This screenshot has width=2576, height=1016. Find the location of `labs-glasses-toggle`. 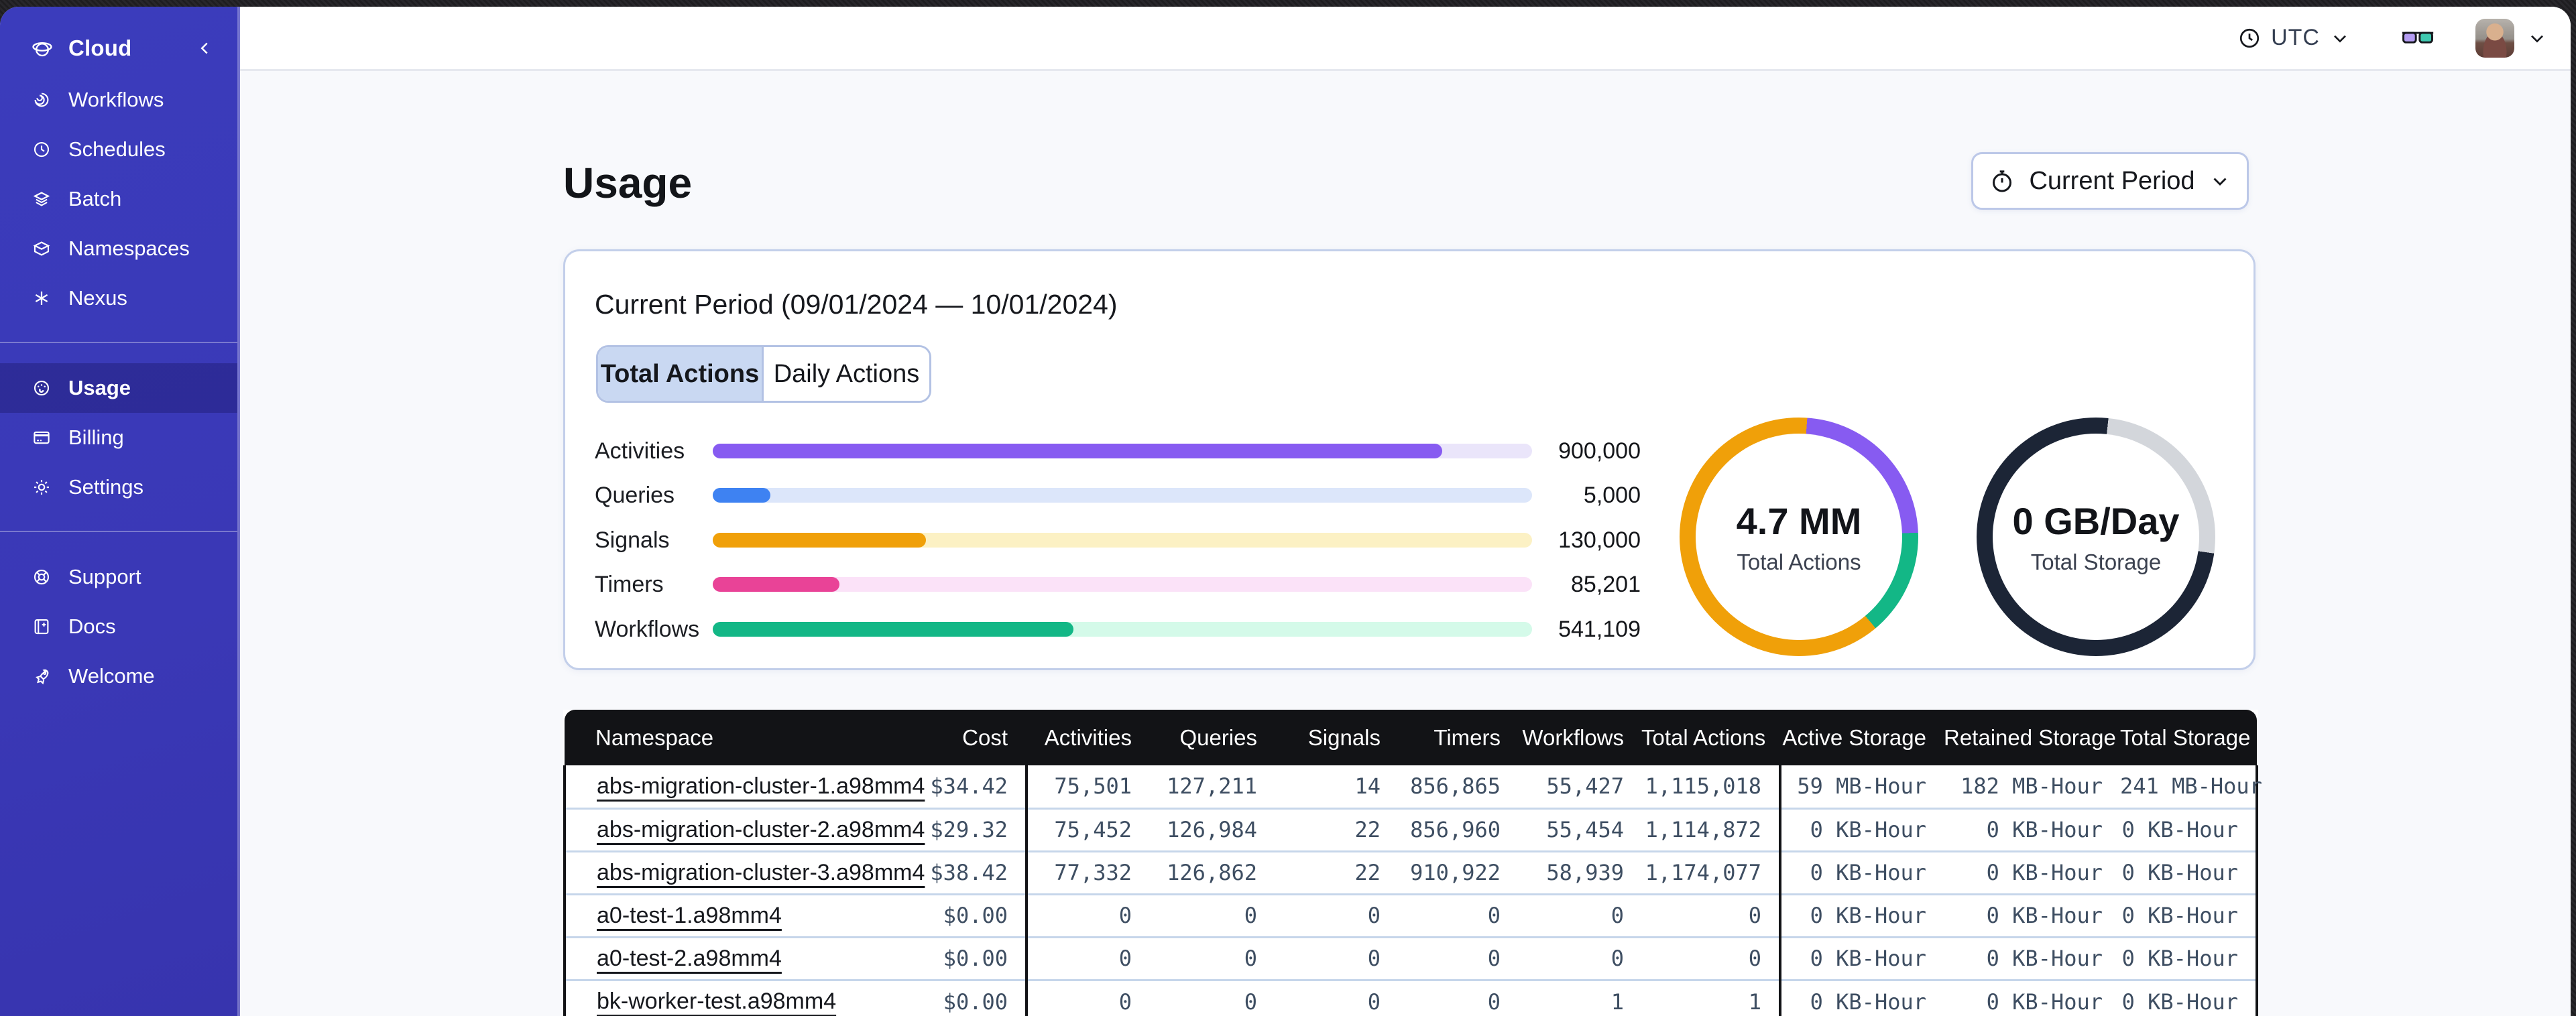

labs-glasses-toggle is located at coordinates (2417, 38).